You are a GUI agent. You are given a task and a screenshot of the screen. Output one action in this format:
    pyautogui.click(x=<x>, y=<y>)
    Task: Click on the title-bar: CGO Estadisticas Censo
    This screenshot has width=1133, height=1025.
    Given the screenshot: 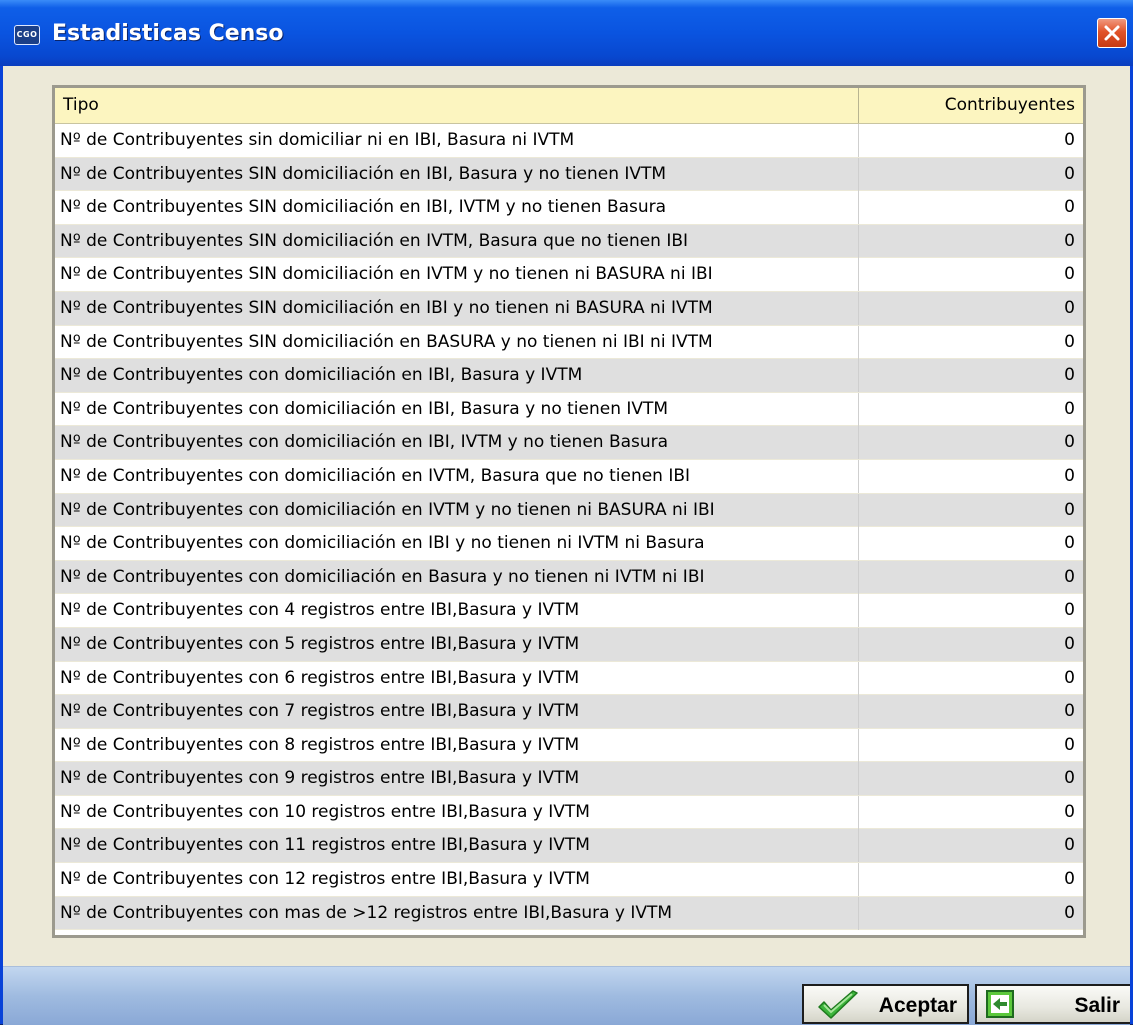 What is the action you would take?
    pyautogui.click(x=566, y=33)
    